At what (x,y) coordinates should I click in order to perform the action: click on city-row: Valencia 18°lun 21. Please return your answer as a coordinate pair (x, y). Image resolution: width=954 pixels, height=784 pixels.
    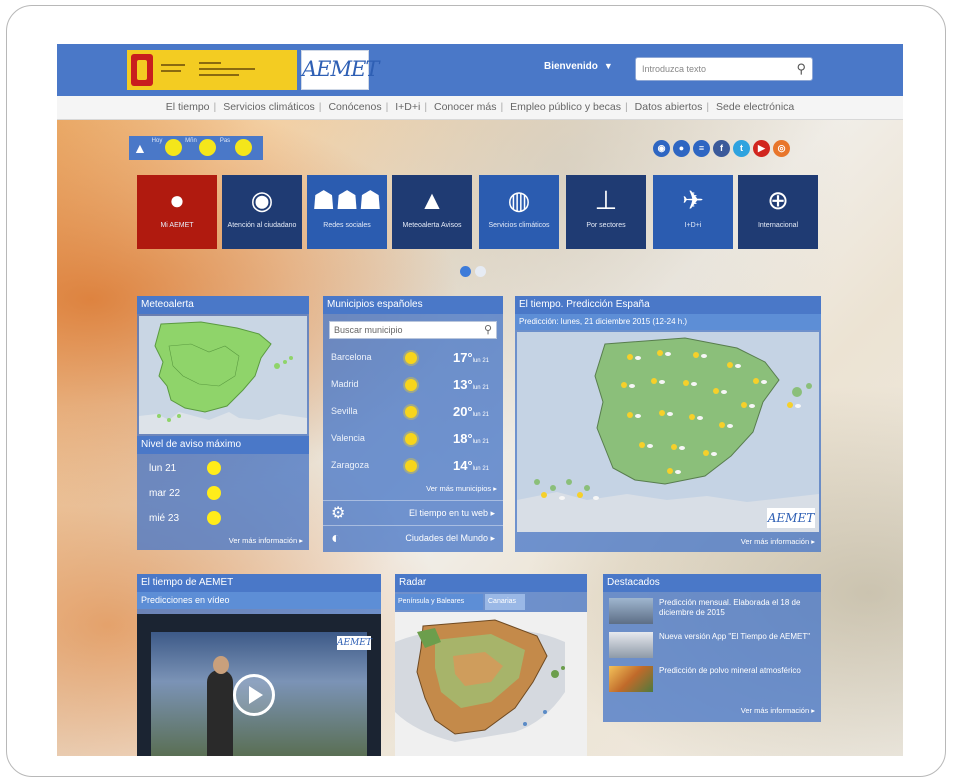
    Looking at the image, I should click on (413, 438).